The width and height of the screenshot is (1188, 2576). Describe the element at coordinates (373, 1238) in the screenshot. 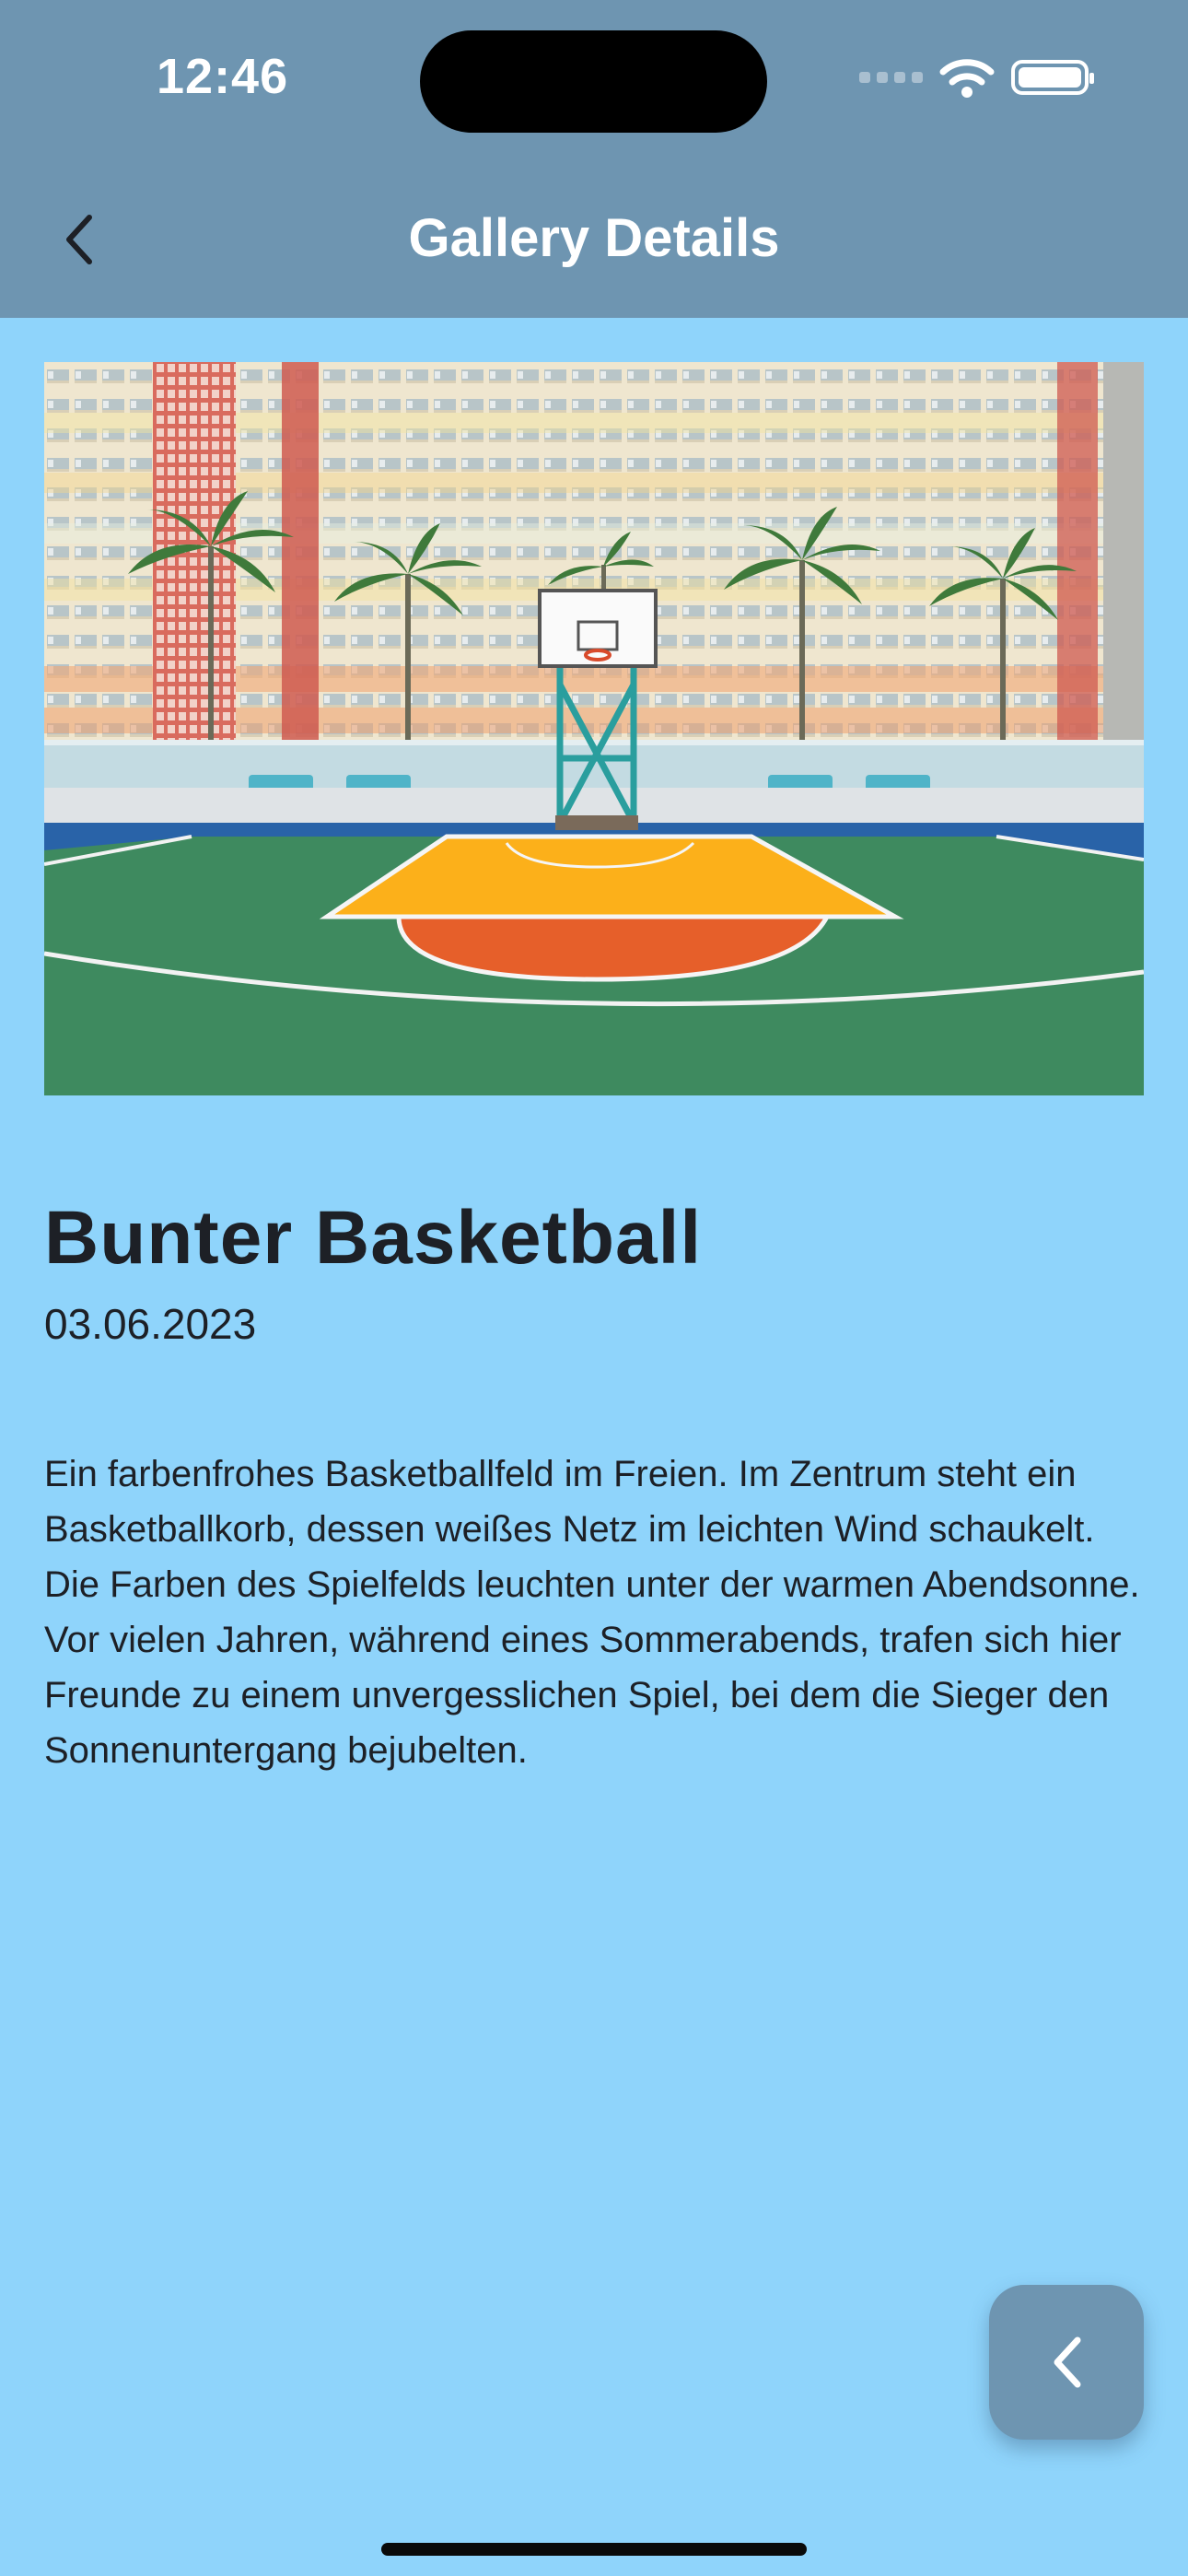

I see `gallery-title: Bunter Basketball` at that location.